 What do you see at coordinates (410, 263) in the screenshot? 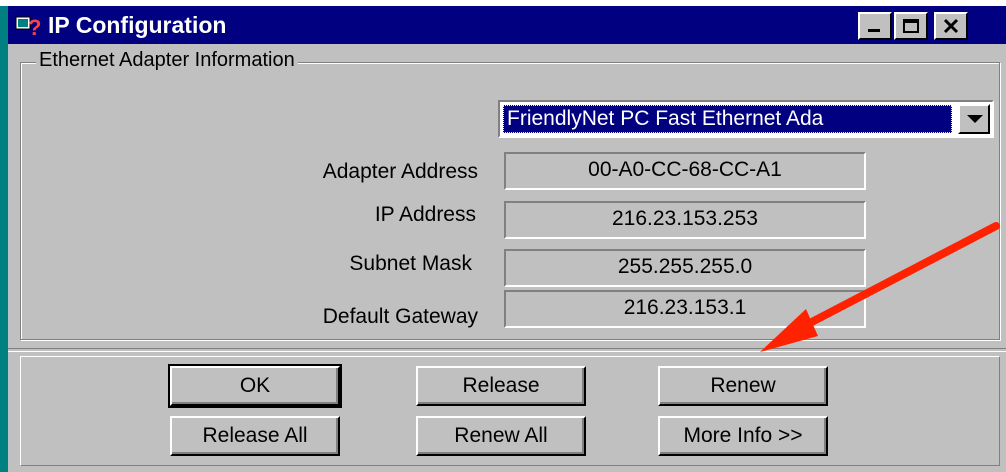
I see `subnet-mask-label: Subnet Mask` at bounding box center [410, 263].